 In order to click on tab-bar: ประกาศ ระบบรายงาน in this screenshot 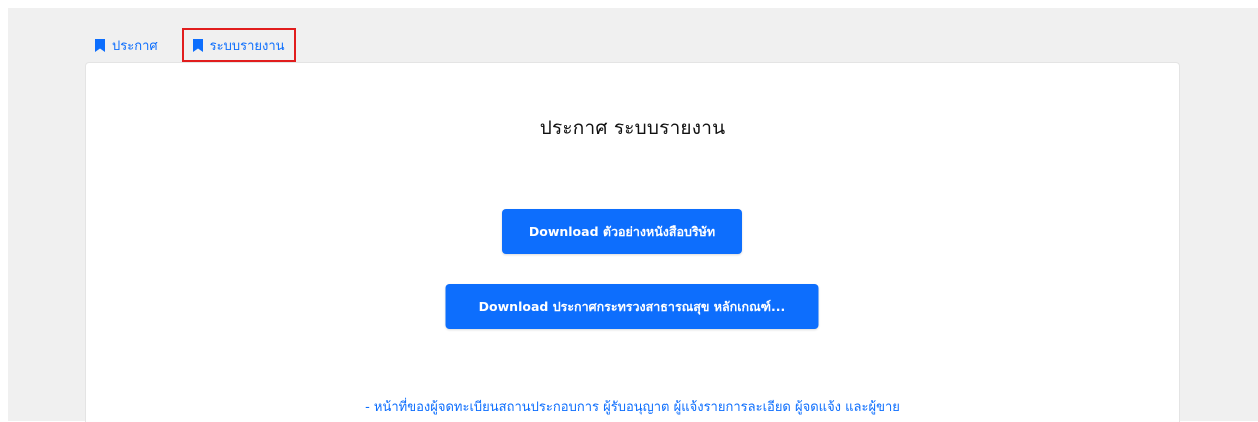, I will do `click(191, 45)`.